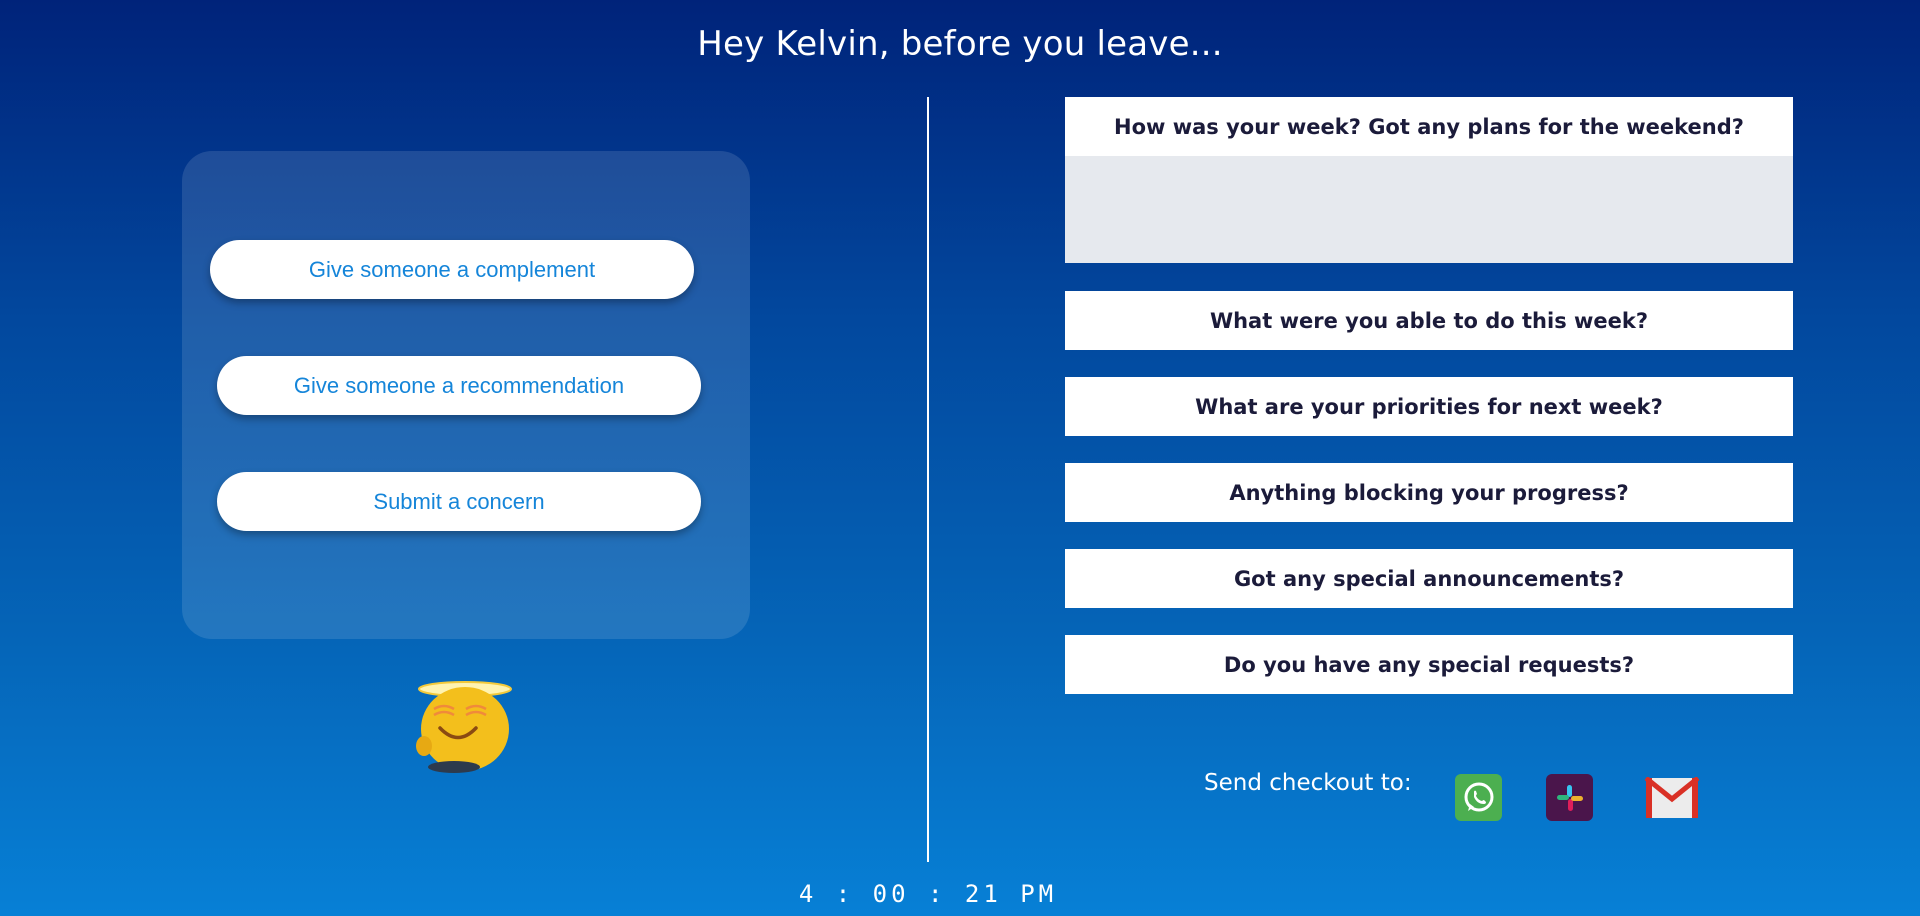 The height and width of the screenshot is (916, 1920). I want to click on vertical-divider, so click(928, 479).